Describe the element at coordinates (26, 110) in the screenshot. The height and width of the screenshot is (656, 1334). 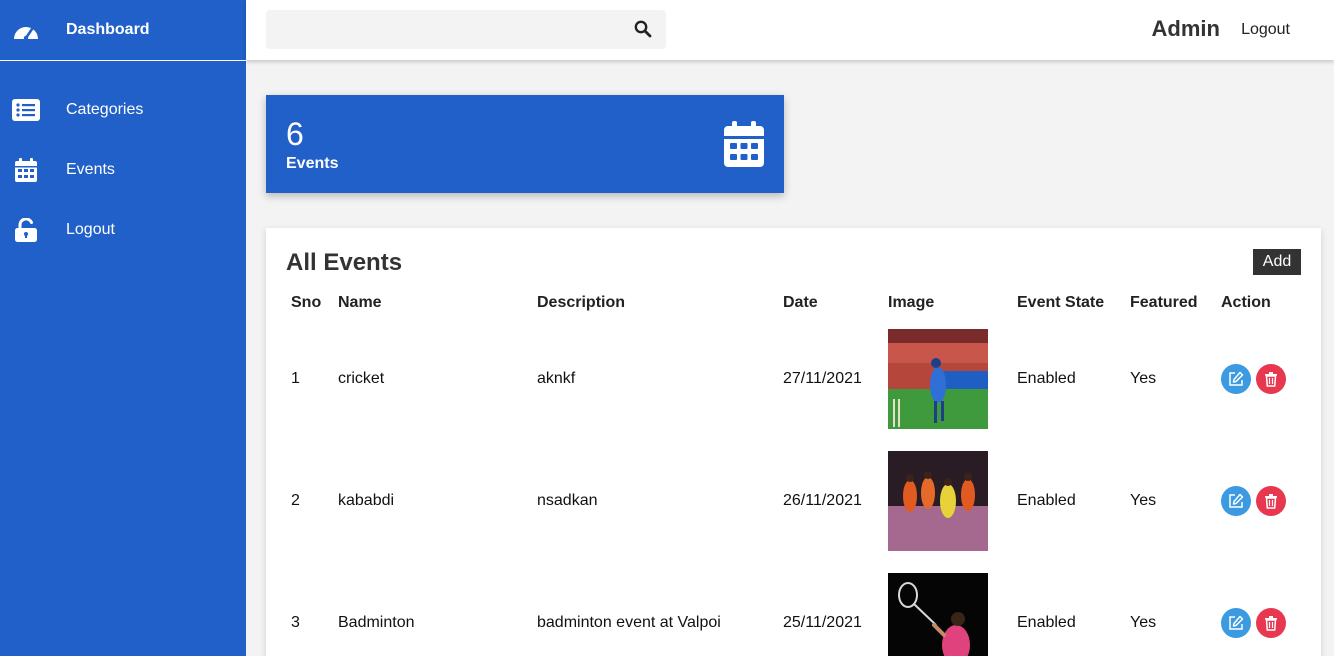
I see `list-icon` at that location.